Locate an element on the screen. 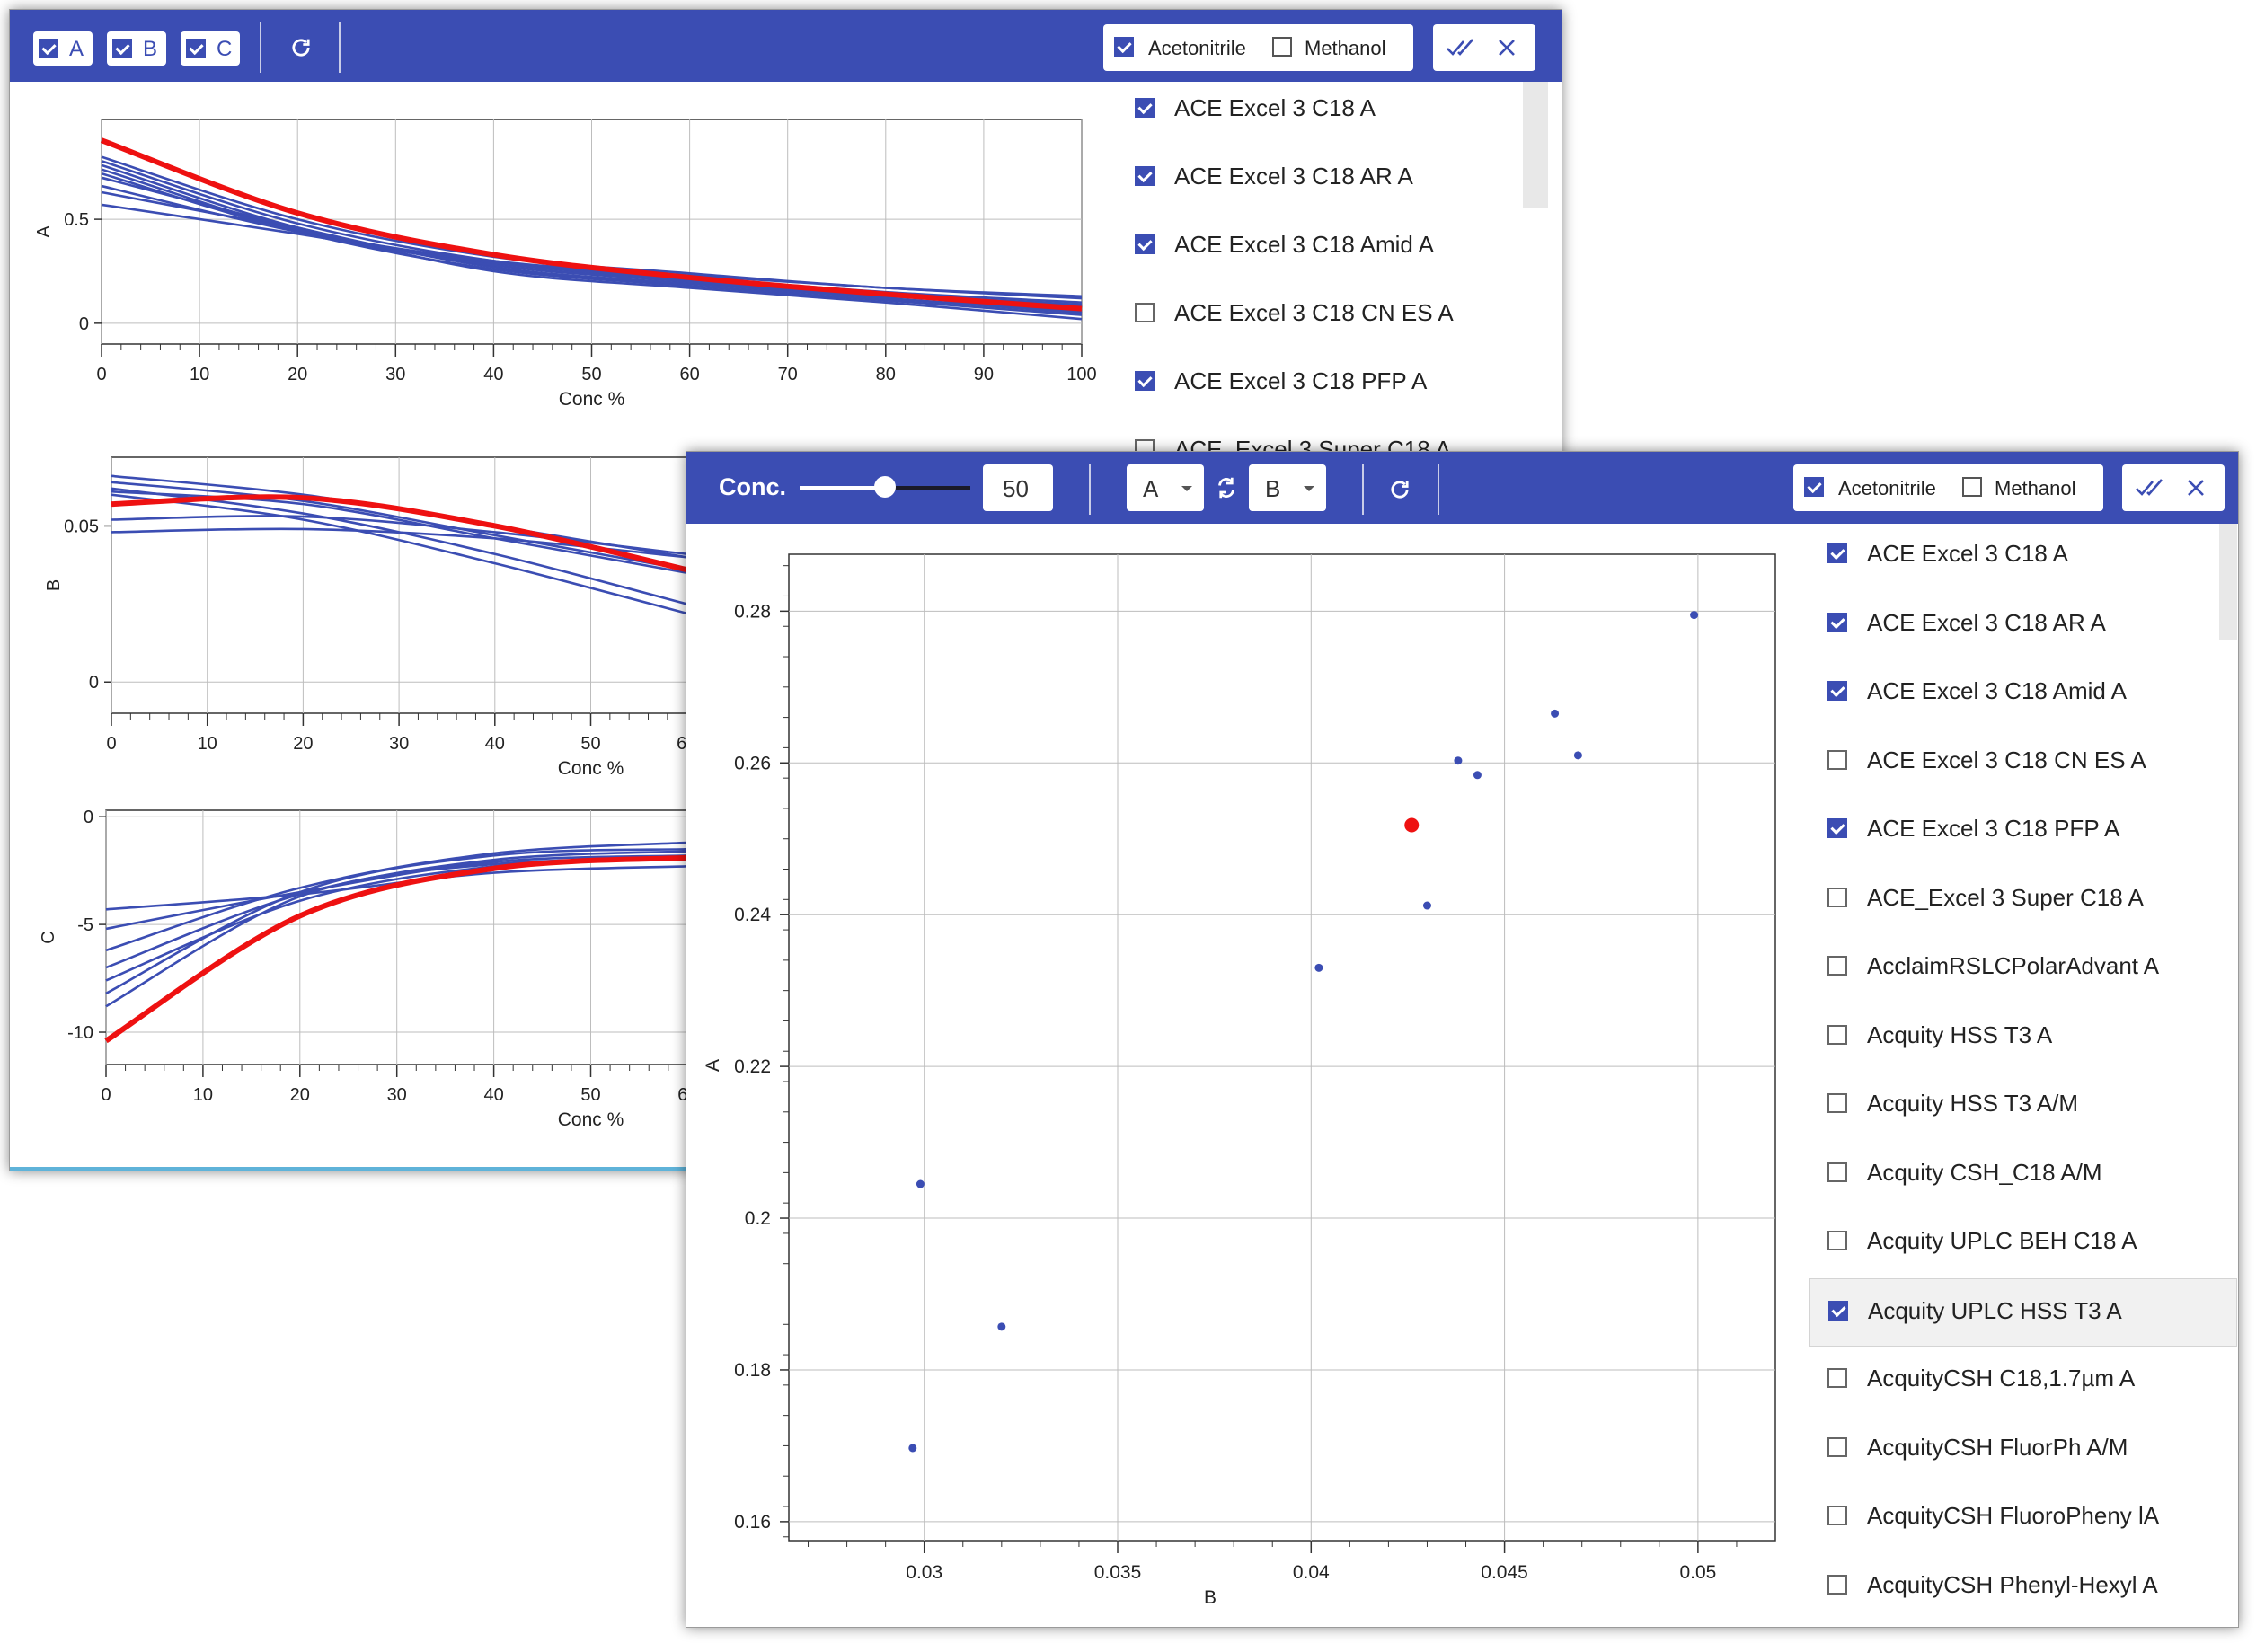 The height and width of the screenshot is (1652, 2265). column-list-item: AcquityCSH Phenyl-Hexyl A is located at coordinates (2023, 1587).